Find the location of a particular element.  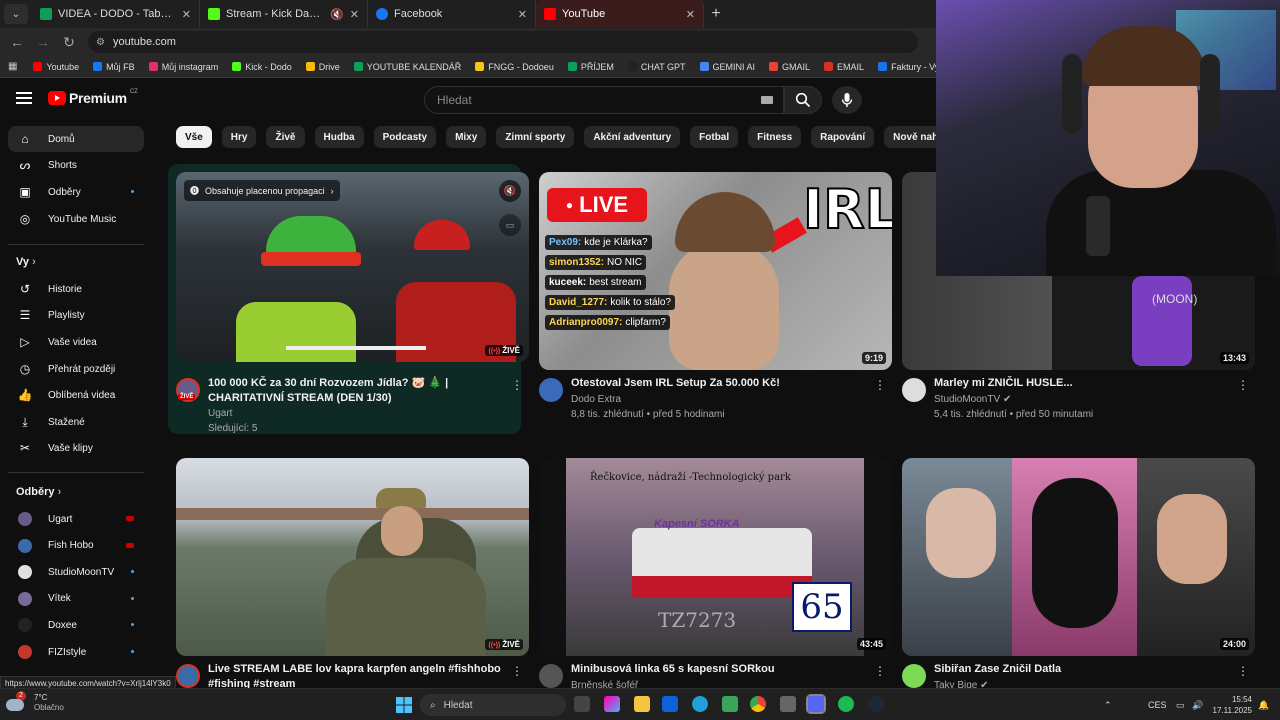

sidebar-sub-2: StudioMoonTV is located at coordinates (76, 572).